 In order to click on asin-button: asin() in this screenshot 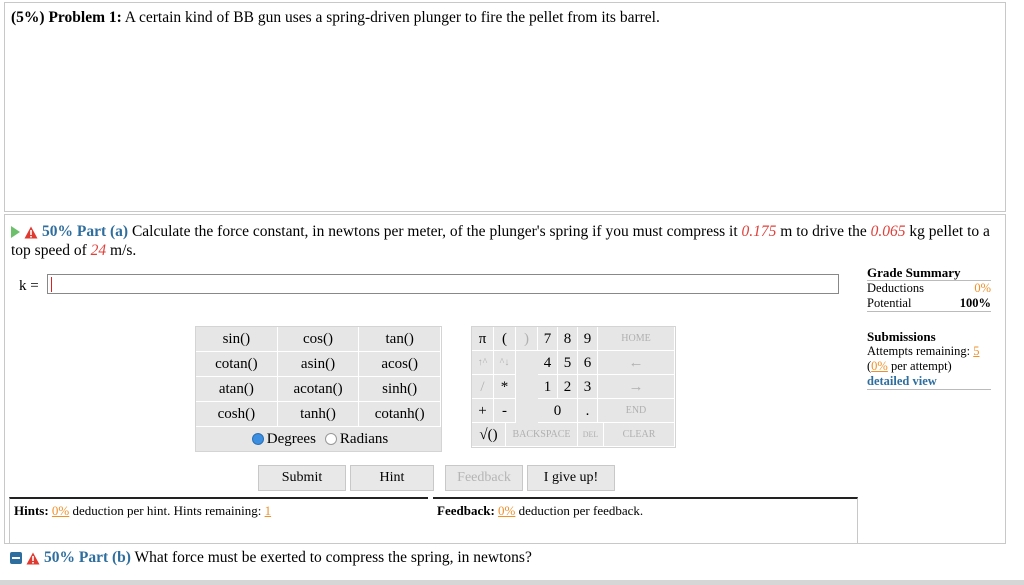, I will do `click(318, 364)`.